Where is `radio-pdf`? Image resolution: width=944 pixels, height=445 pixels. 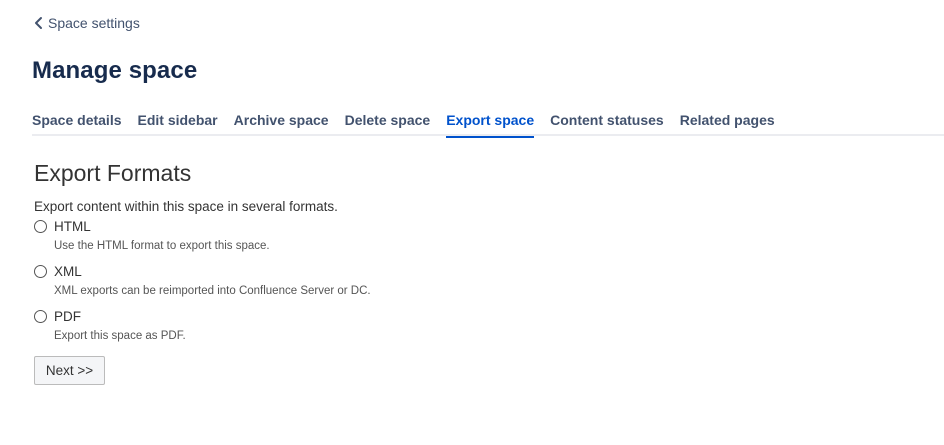
radio-pdf is located at coordinates (40, 316).